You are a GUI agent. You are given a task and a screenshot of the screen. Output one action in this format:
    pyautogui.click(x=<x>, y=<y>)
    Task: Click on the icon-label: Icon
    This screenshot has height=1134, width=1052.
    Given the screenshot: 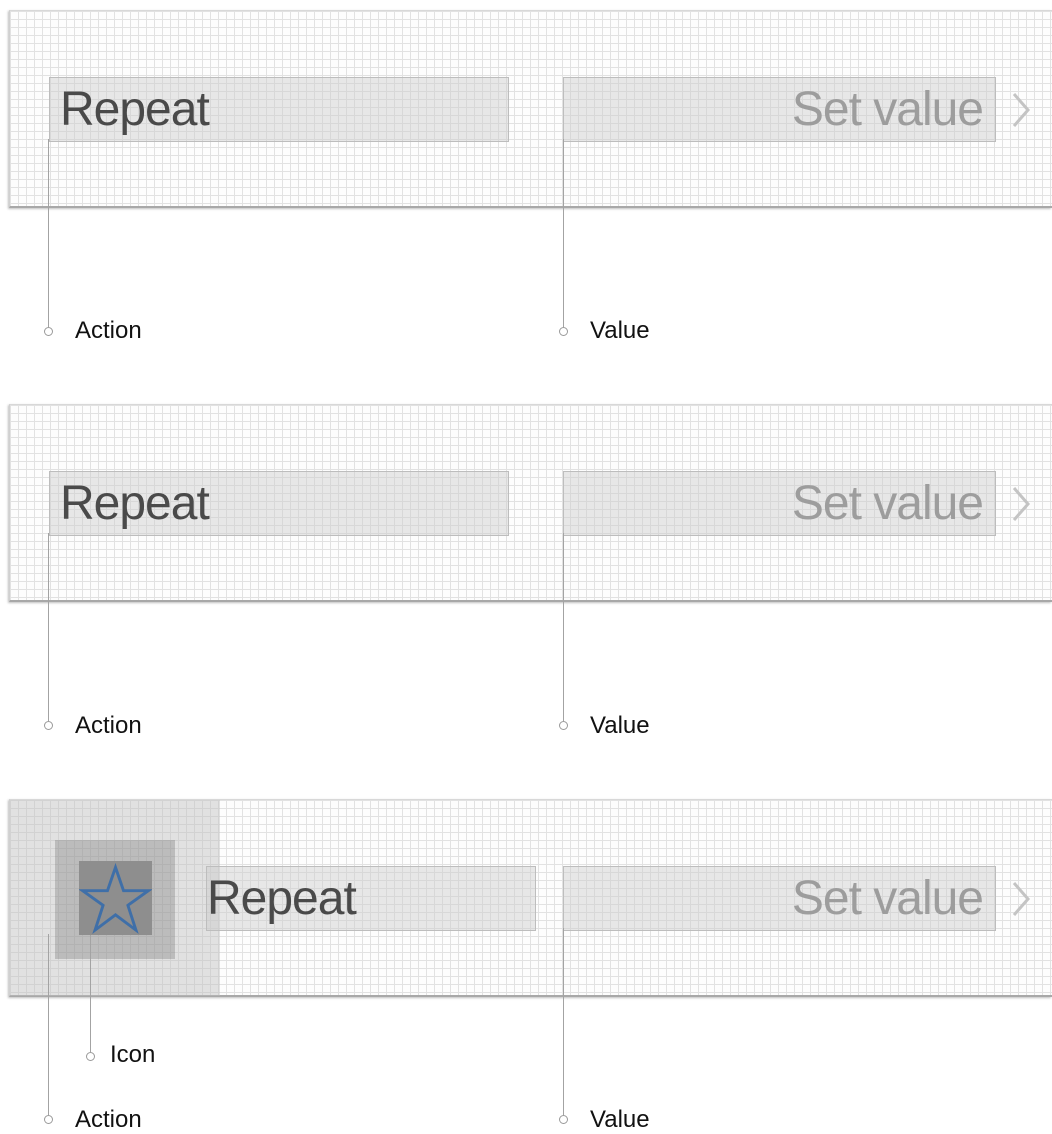 What is the action you would take?
    pyautogui.click(x=133, y=1054)
    